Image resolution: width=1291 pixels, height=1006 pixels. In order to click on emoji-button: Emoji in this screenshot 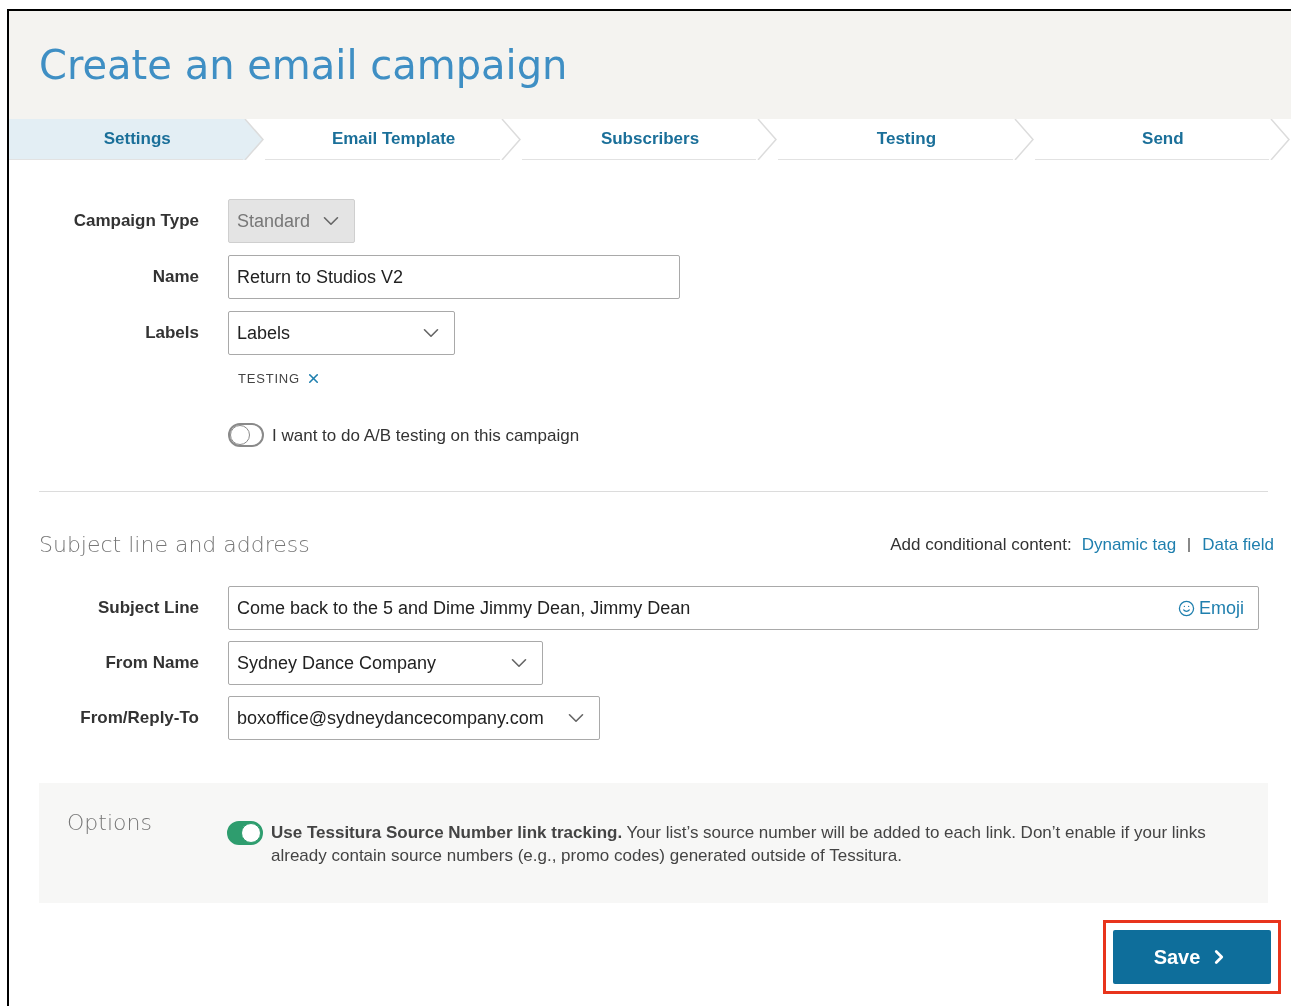, I will do `click(1211, 608)`.